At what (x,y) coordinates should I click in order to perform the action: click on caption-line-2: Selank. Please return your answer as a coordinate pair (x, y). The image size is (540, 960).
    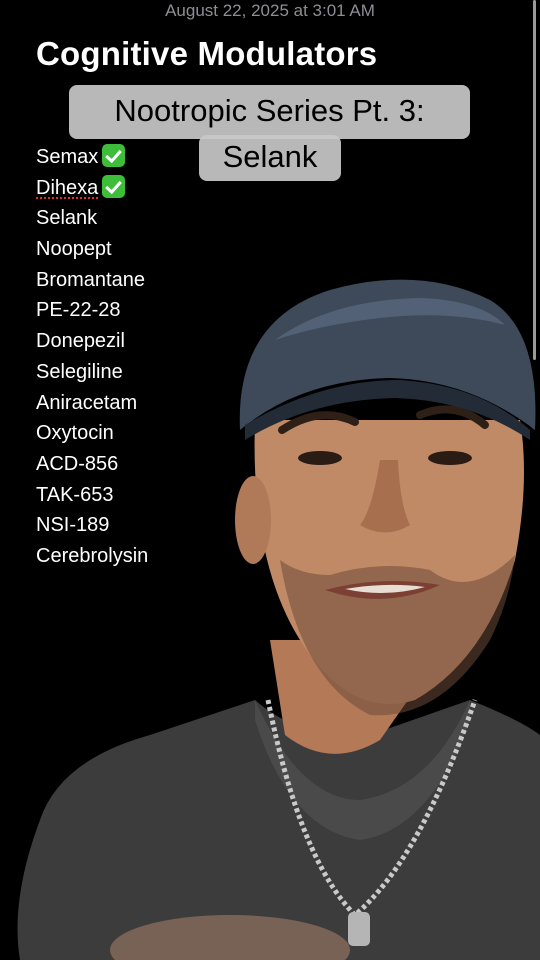
    Looking at the image, I should click on (270, 158).